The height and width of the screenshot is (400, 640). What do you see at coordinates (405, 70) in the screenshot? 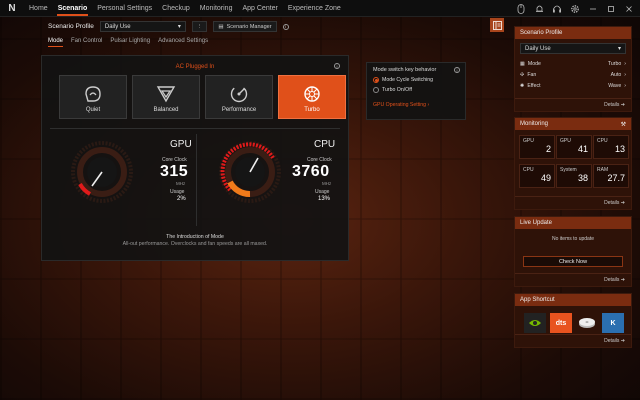
I see `mode-switch-title: Mode switch key behavior` at bounding box center [405, 70].